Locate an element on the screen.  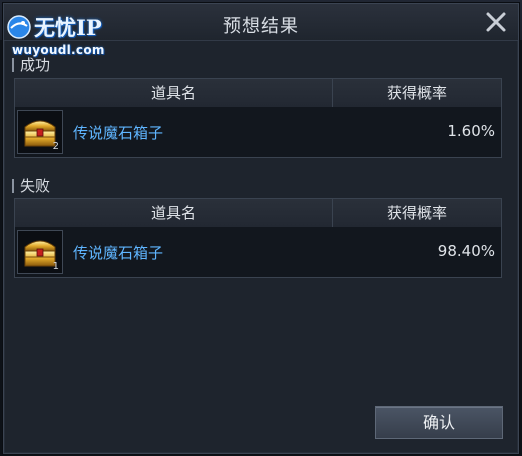
table-row: 2 传说魔石箱子 1.60% is located at coordinates (258, 132).